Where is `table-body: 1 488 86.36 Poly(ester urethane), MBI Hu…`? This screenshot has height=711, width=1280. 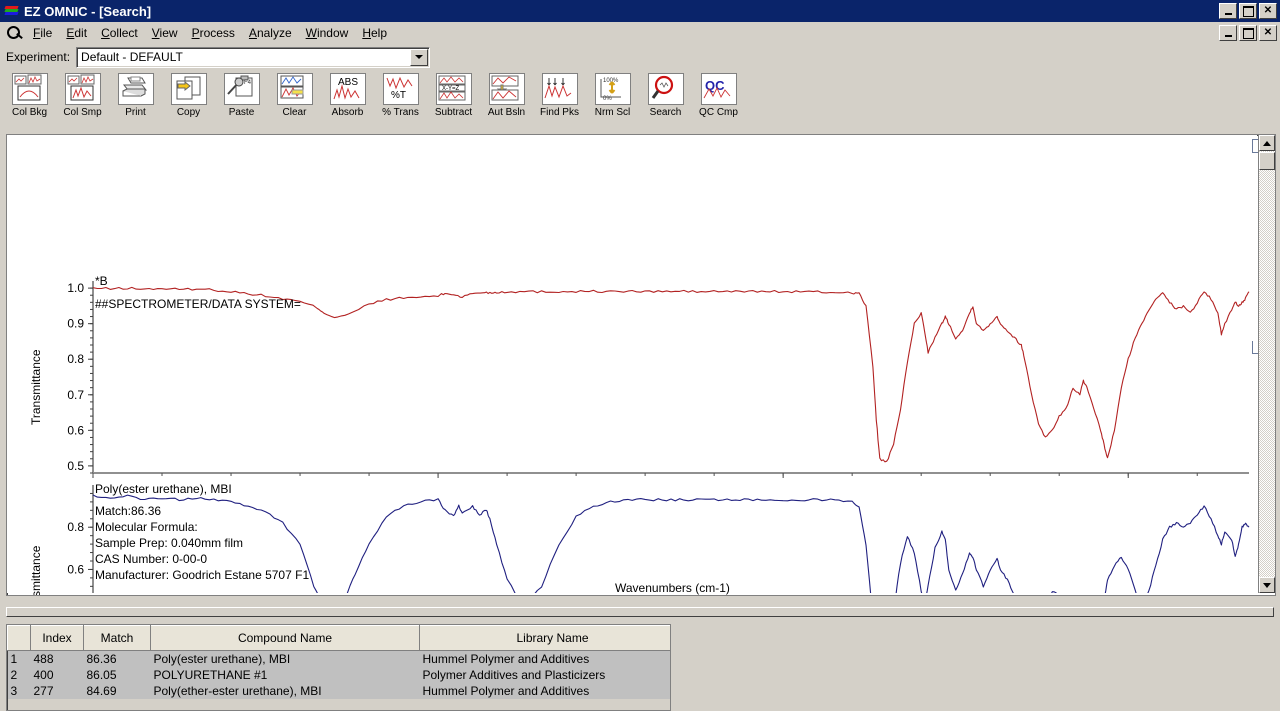 table-body: 1 488 86.36 Poly(ester urethane), MBI Hu… is located at coordinates (338, 674).